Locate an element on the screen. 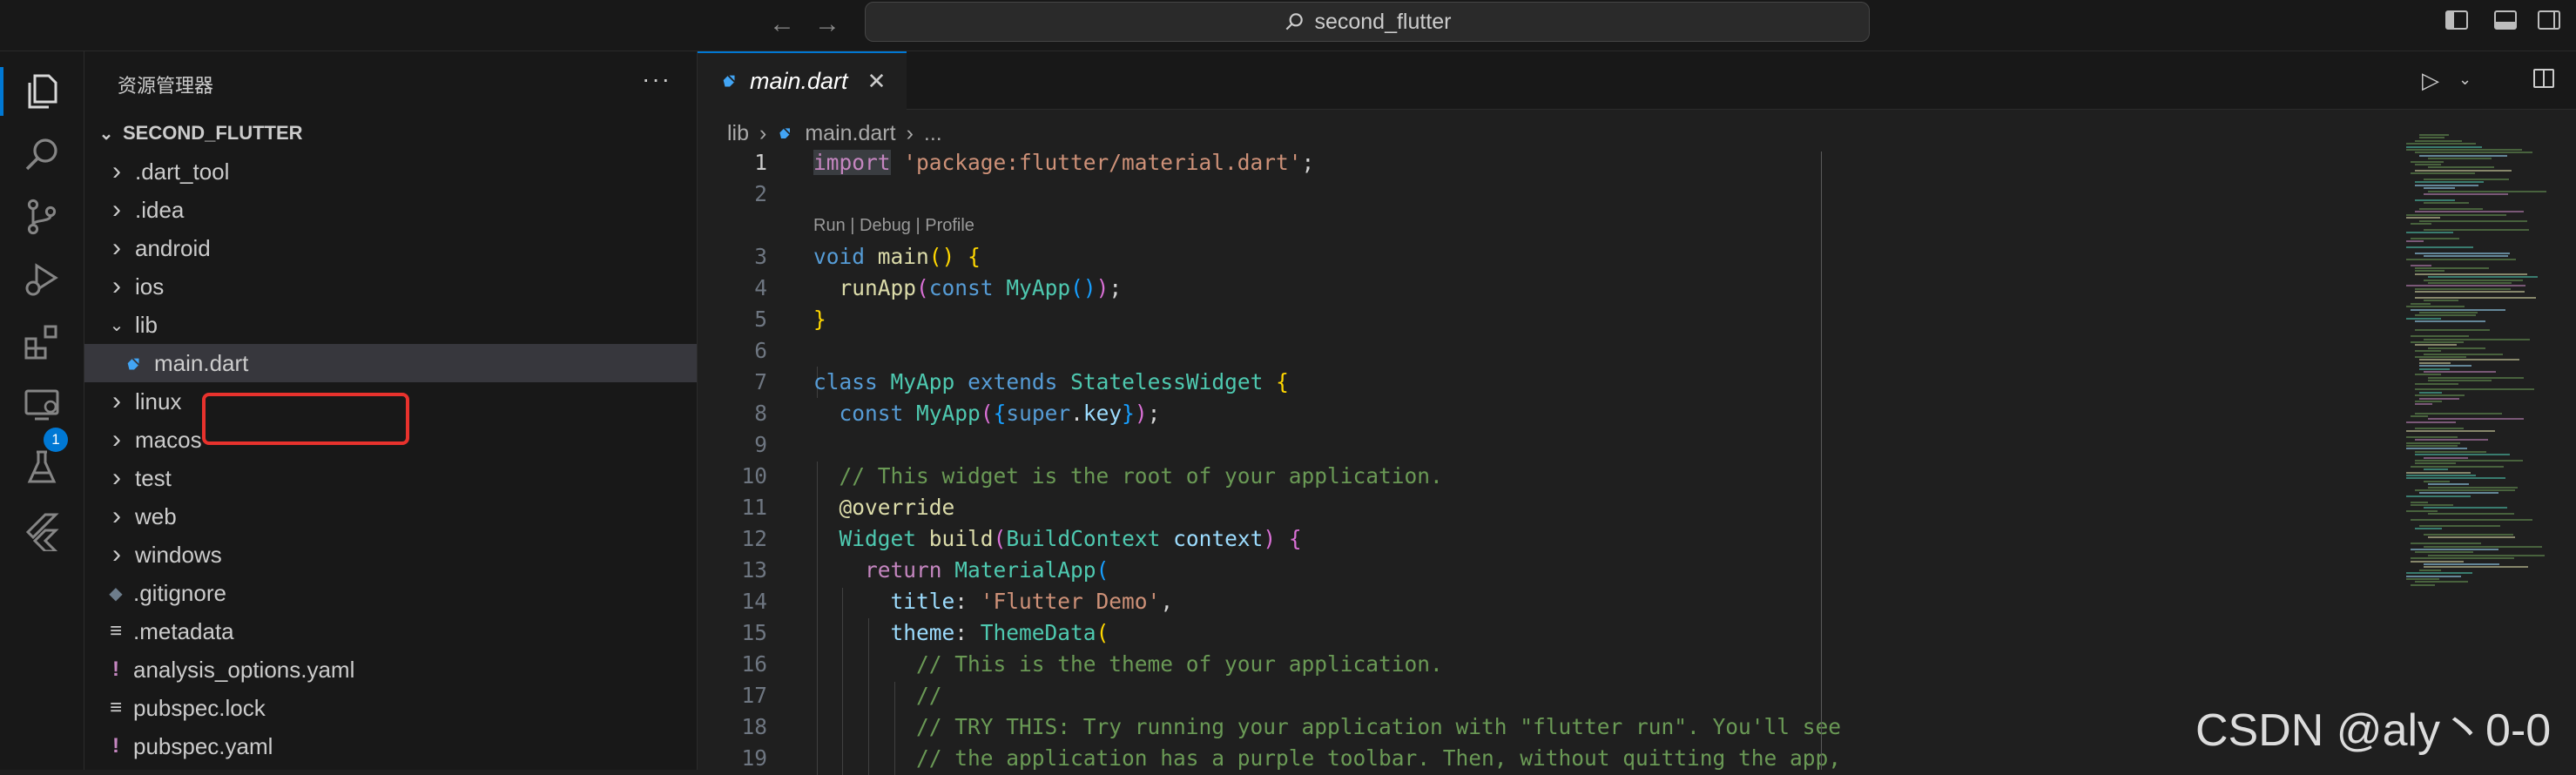 Image resolution: width=2576 pixels, height=775 pixels. git-file-icon: ◆ is located at coordinates (116, 593).